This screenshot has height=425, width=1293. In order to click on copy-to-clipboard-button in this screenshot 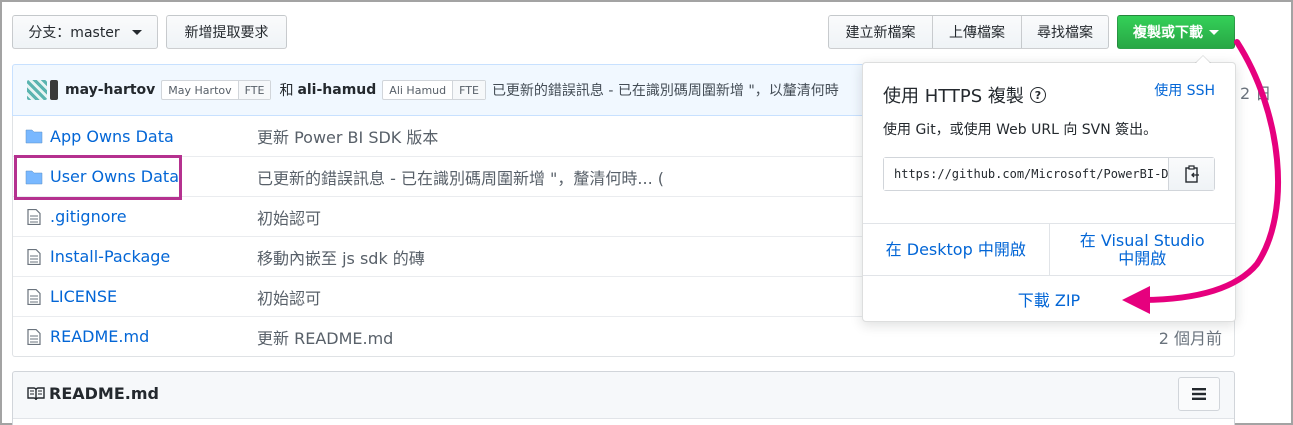, I will do `click(1191, 174)`.